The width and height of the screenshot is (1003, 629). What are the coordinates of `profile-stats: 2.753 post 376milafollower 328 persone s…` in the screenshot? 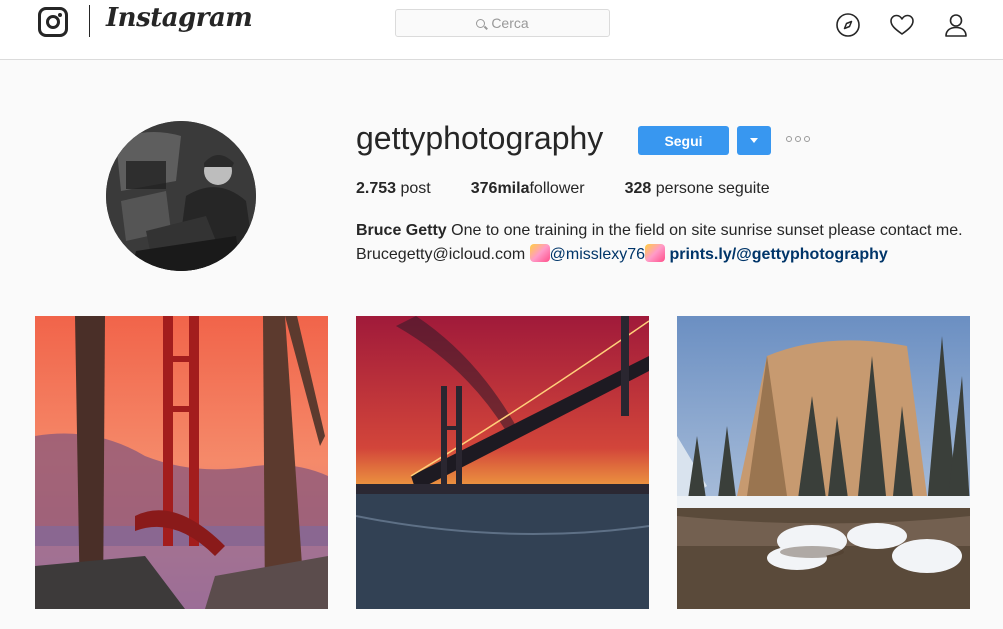 It's located at (583, 189).